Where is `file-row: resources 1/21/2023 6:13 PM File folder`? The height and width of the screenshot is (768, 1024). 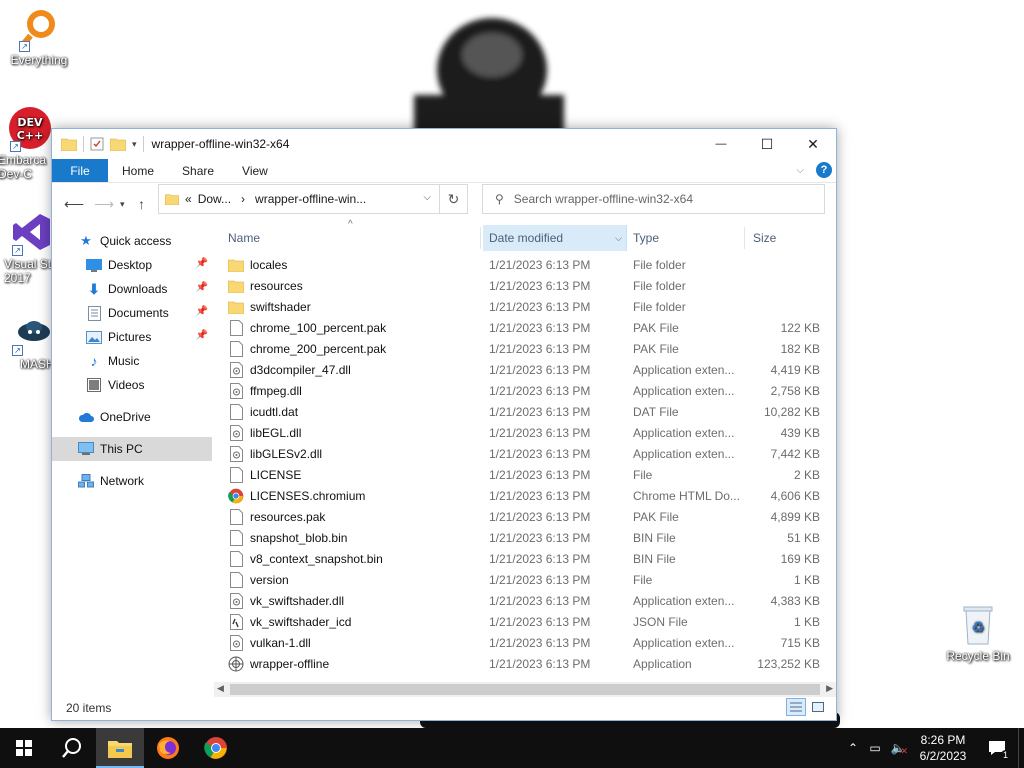 file-row: resources 1/21/2023 6:13 PM File folder is located at coordinates (525, 285).